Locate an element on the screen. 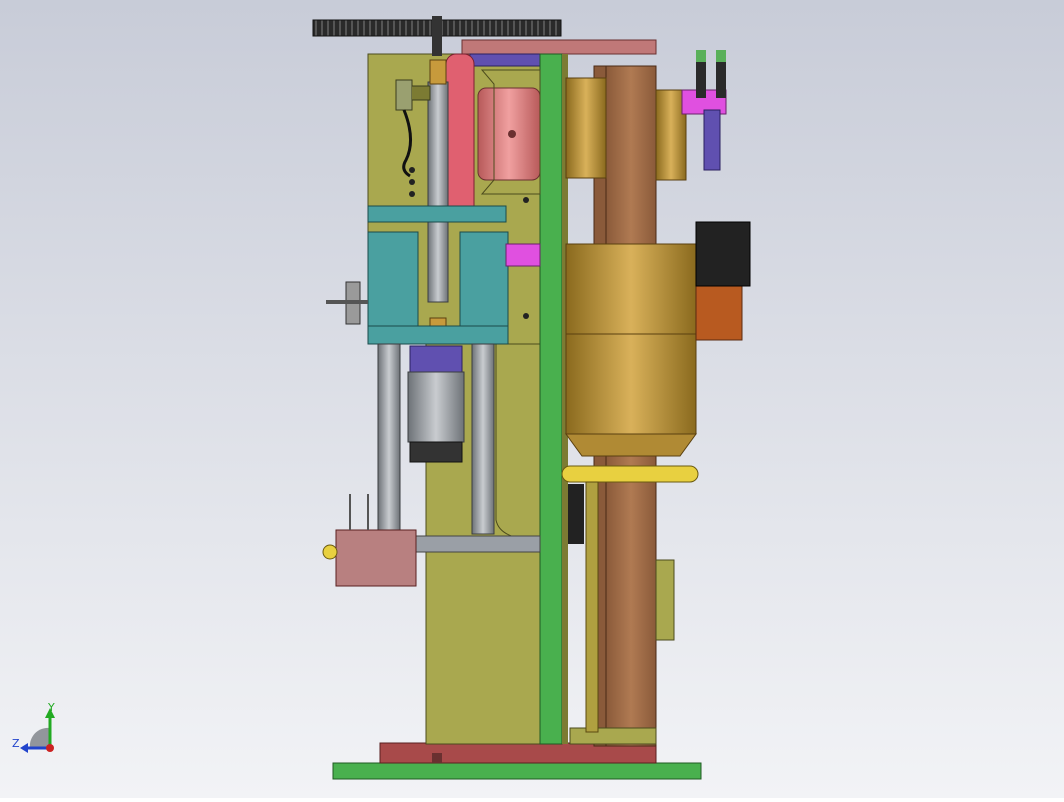  base-plate-green is located at coordinates (517, 771).